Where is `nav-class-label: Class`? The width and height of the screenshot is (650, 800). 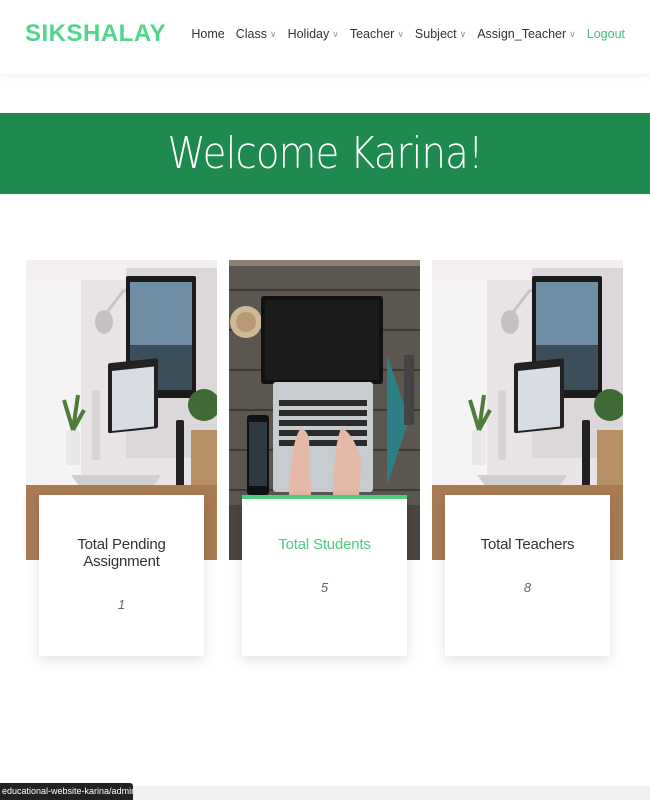
nav-class-label: Class is located at coordinates (251, 34).